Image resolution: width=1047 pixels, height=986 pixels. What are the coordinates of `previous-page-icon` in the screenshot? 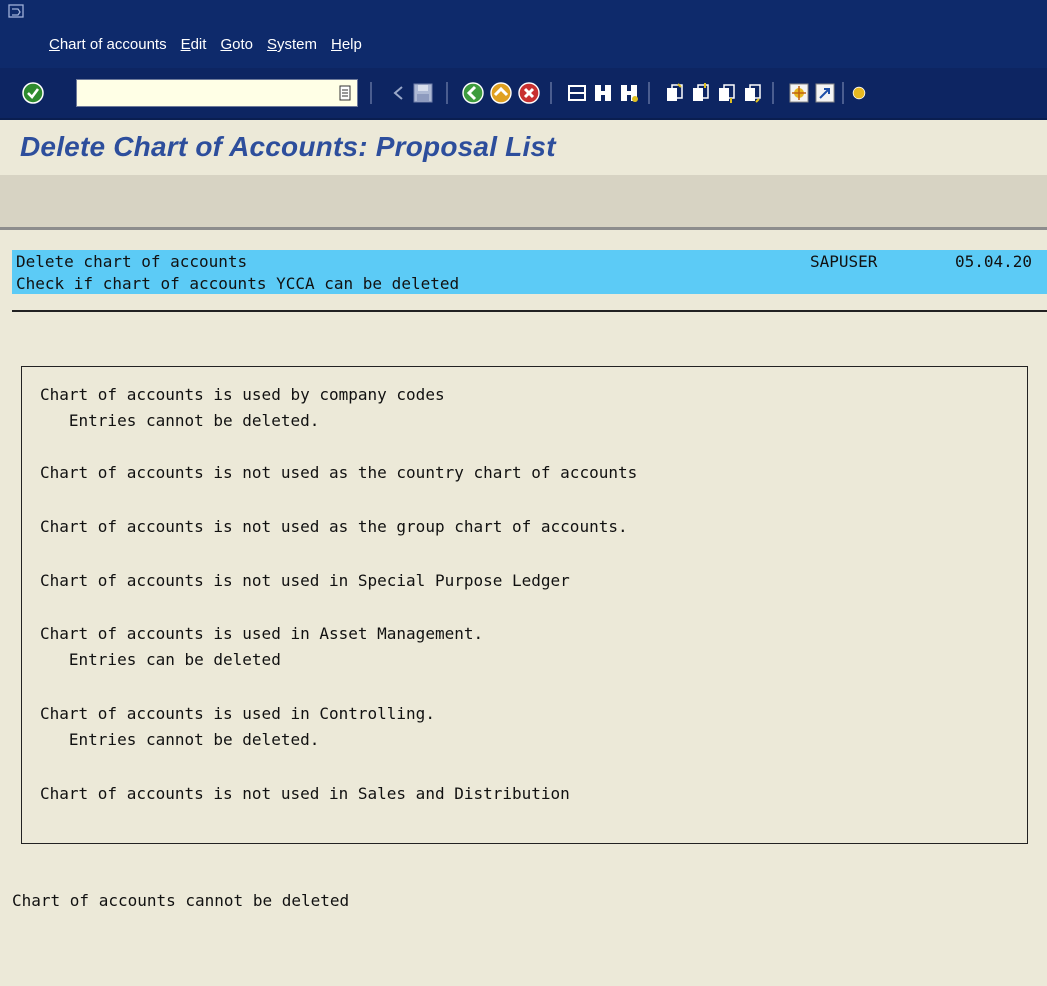 It's located at (701, 92).